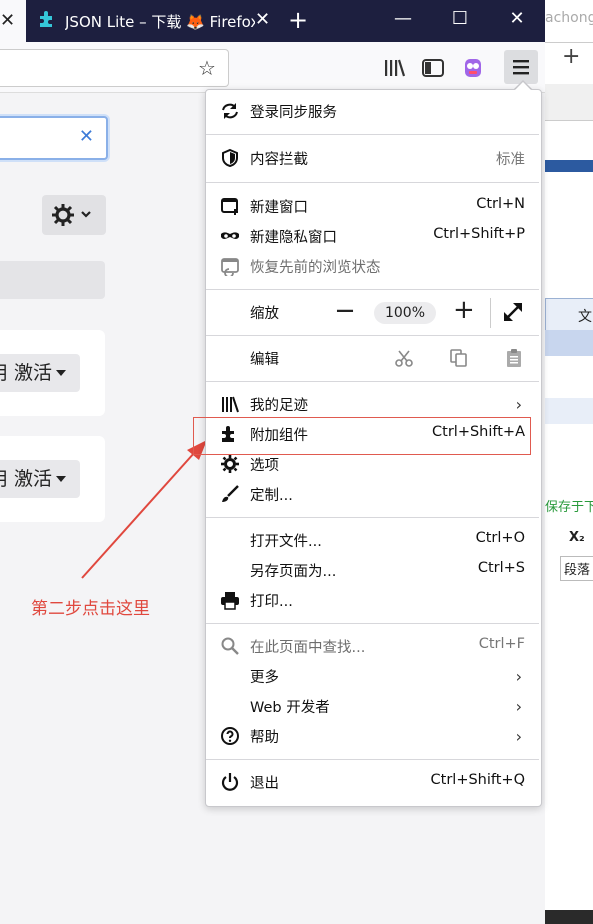 Image resolution: width=593 pixels, height=924 pixels. I want to click on search-icon, so click(230, 646).